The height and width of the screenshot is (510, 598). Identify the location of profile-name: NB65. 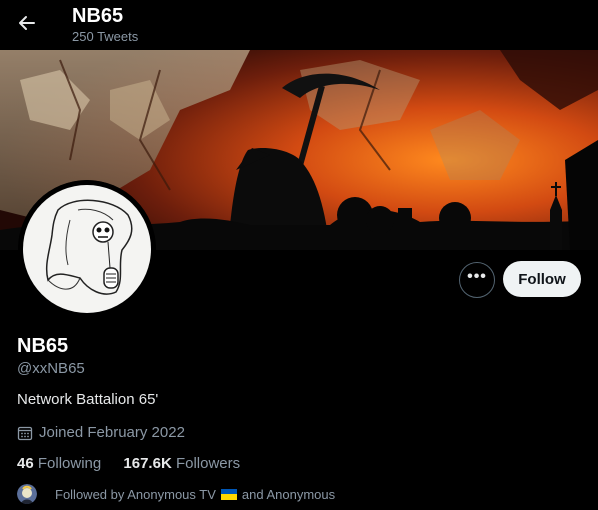
(43, 346).